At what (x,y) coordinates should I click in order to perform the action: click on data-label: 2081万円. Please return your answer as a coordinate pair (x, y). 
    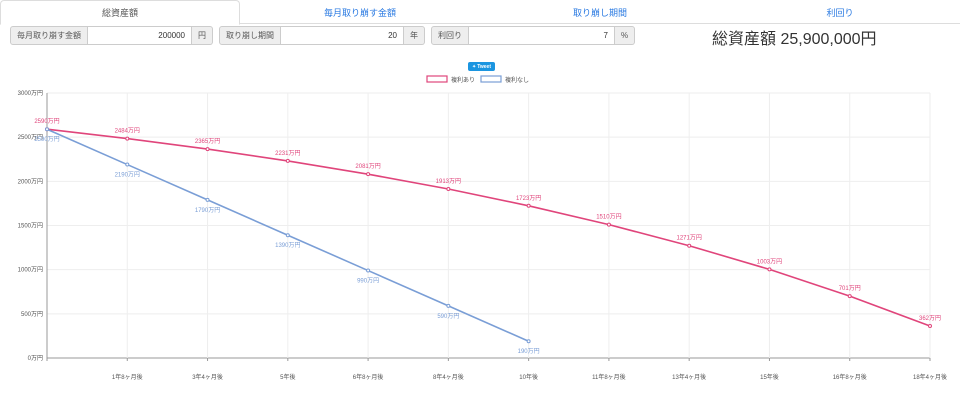
    Looking at the image, I should click on (367, 166).